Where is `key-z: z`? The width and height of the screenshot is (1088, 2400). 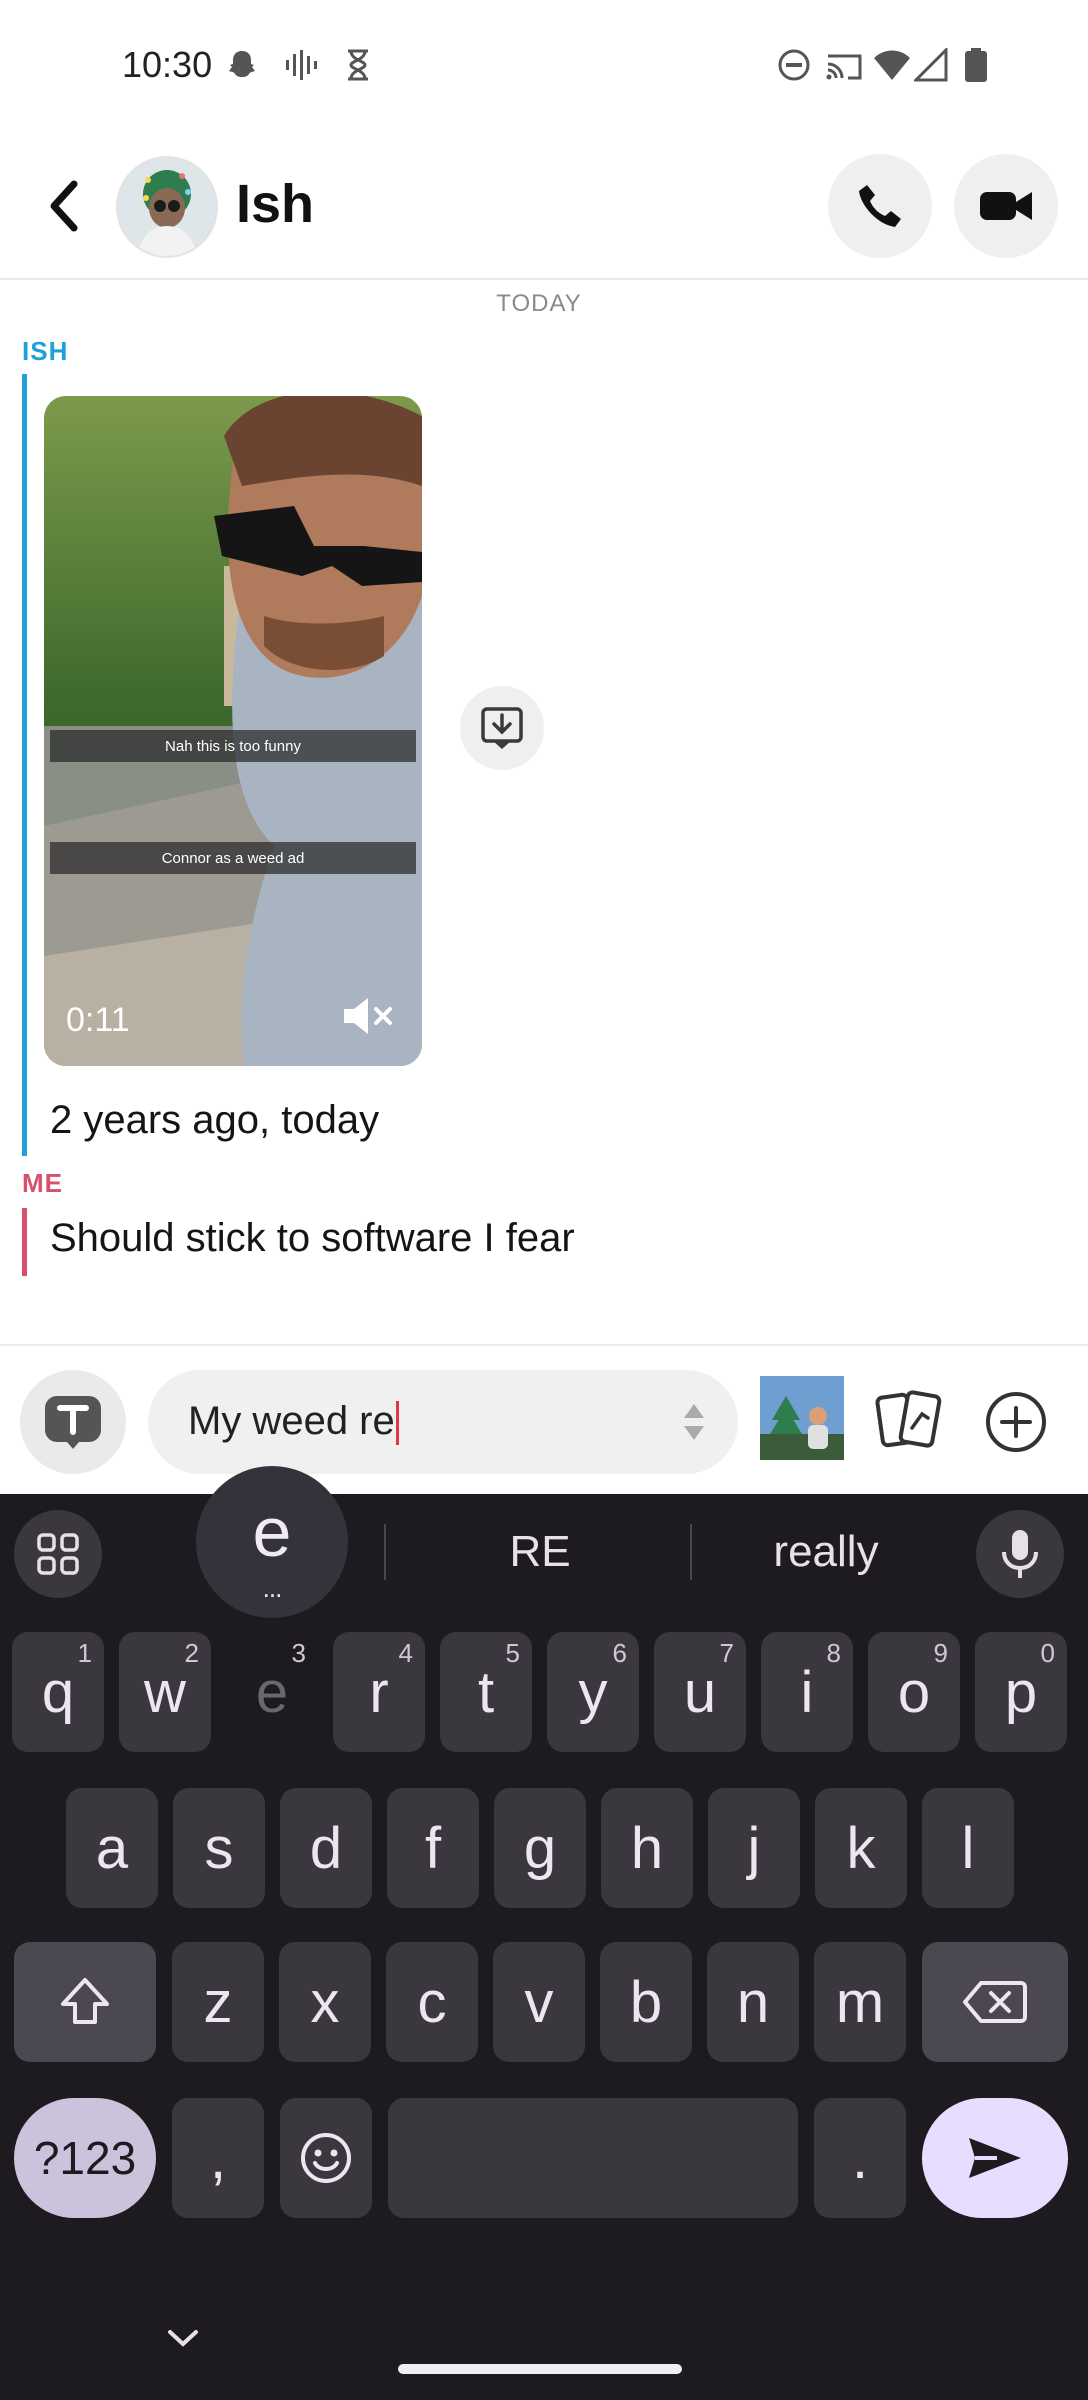
key-z: z is located at coordinates (218, 2002).